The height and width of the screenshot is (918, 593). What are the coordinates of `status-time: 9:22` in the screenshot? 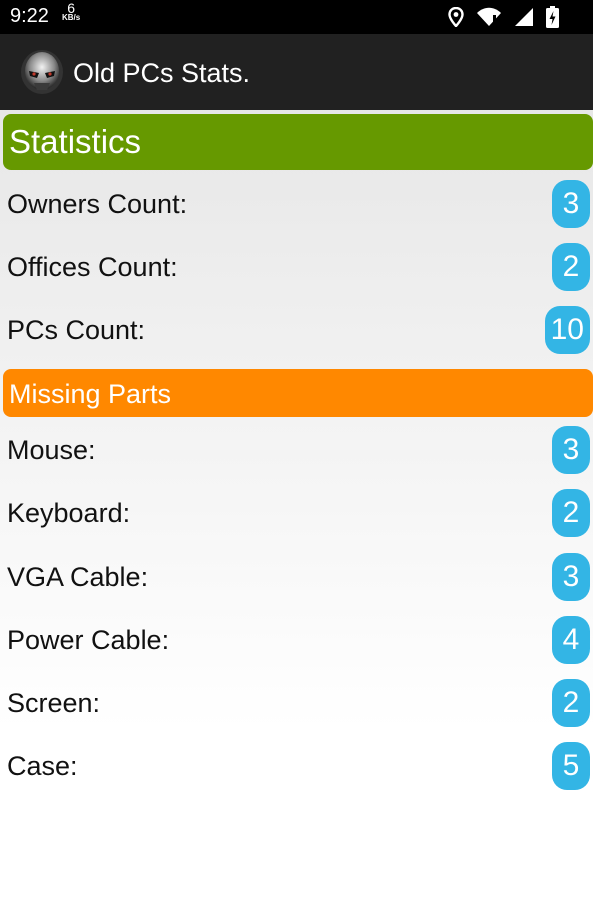 It's located at (29, 16).